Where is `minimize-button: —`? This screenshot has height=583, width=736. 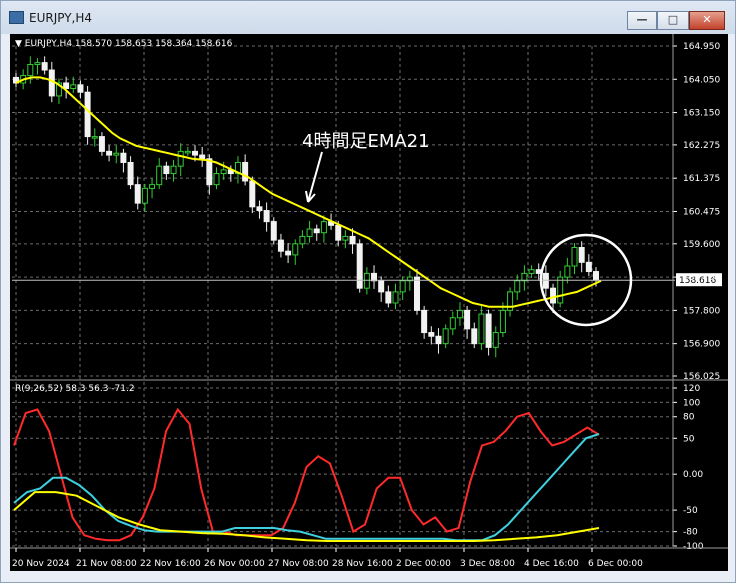 minimize-button: — is located at coordinates (642, 20).